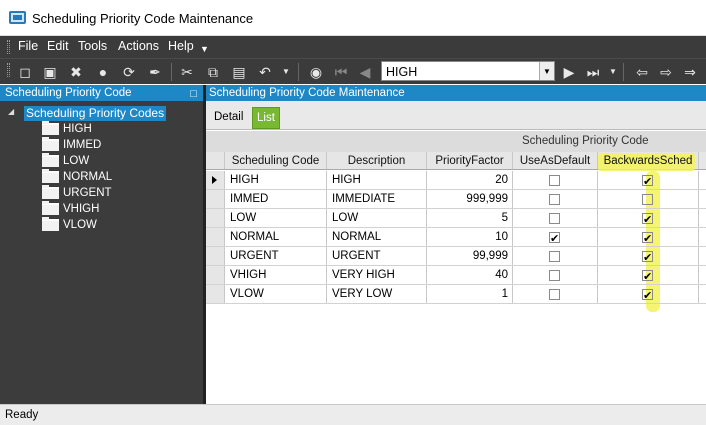 This screenshot has height=425, width=706. I want to click on table-row: LOW LOW 5, so click(456, 218).